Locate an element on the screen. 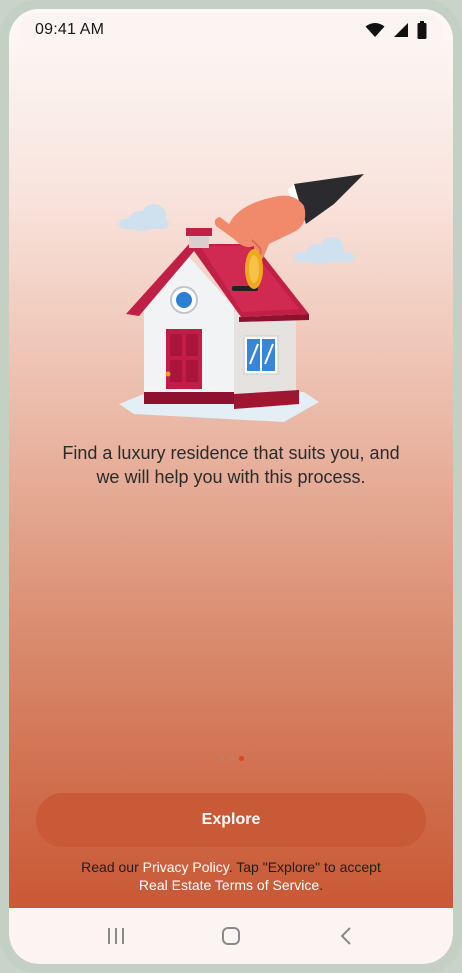 This screenshot has height=973, width=462. legal-middle: . Tap "Explore" to accept is located at coordinates (304, 867).